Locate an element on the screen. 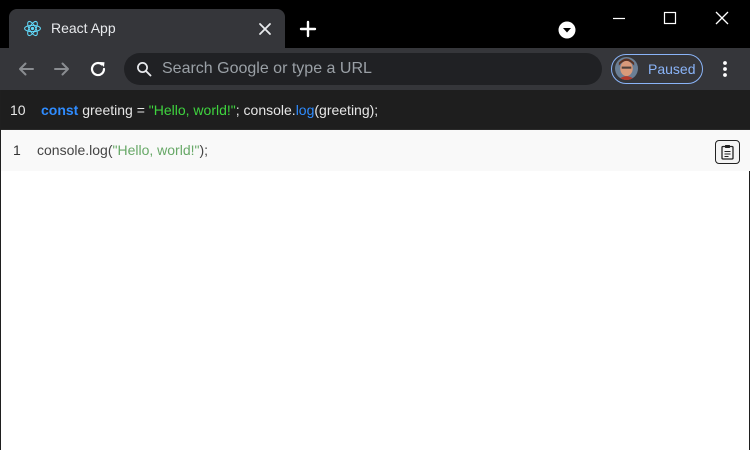 This screenshot has height=450, width=750. plain-token: console.log( is located at coordinates (75, 150).